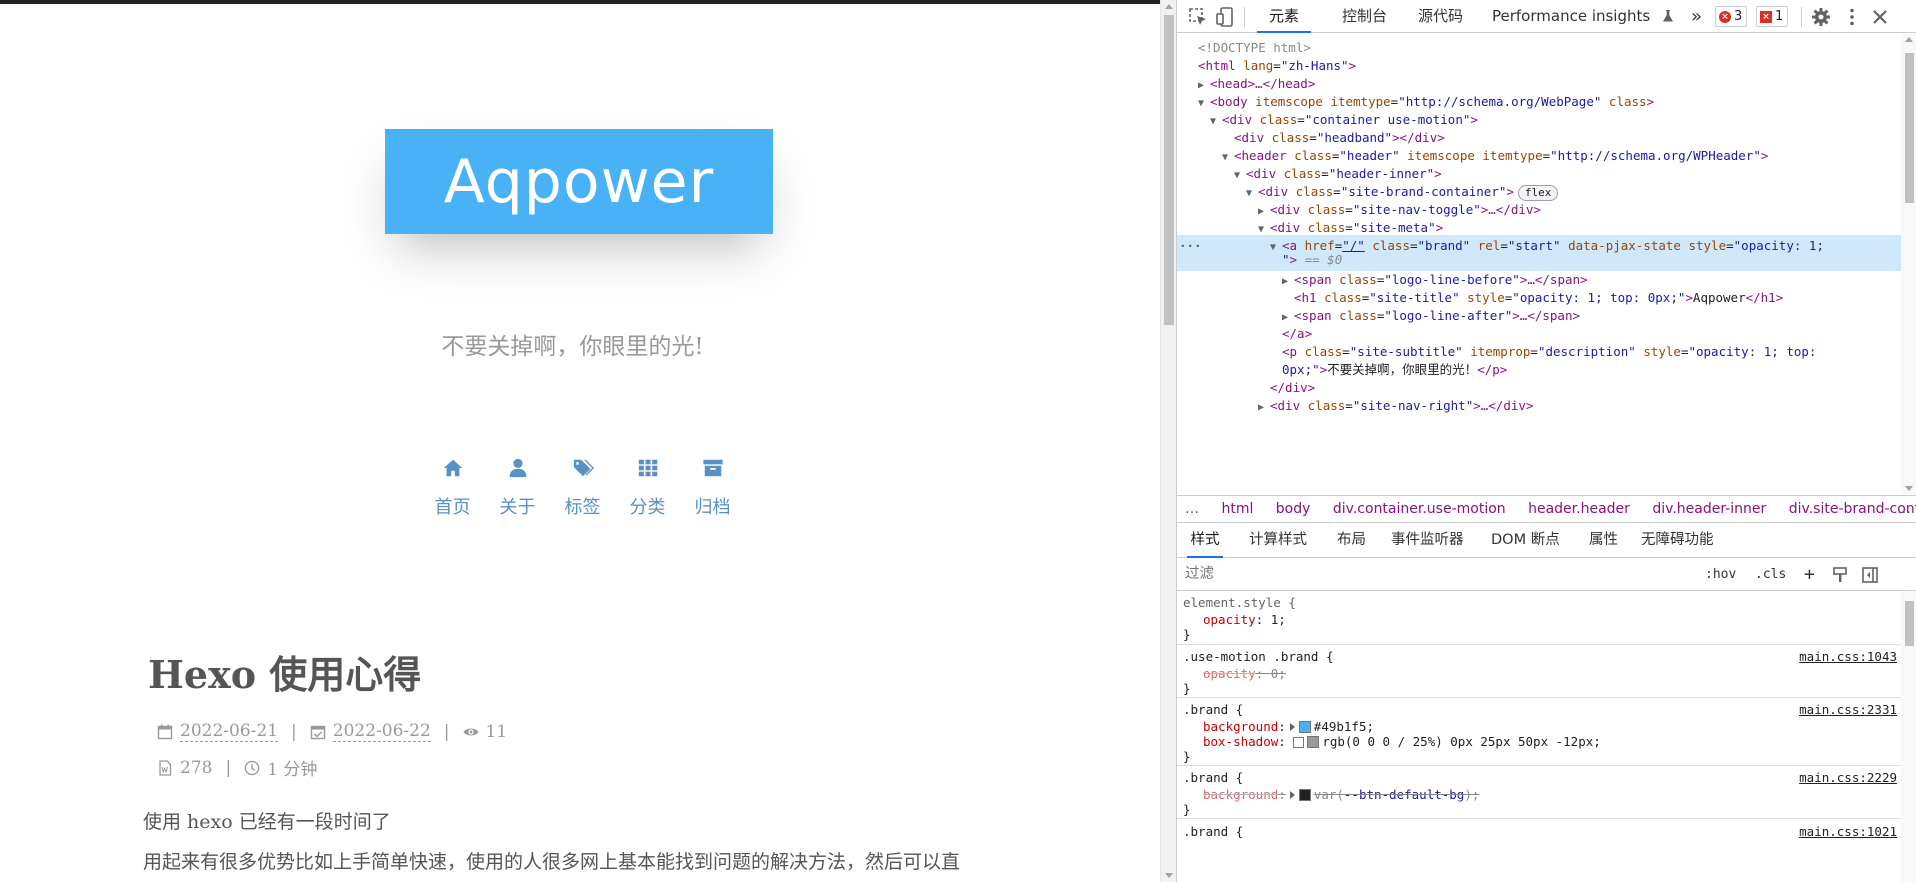  What do you see at coordinates (1908, 264) in the screenshot?
I see `dom-tree-scrollbar` at bounding box center [1908, 264].